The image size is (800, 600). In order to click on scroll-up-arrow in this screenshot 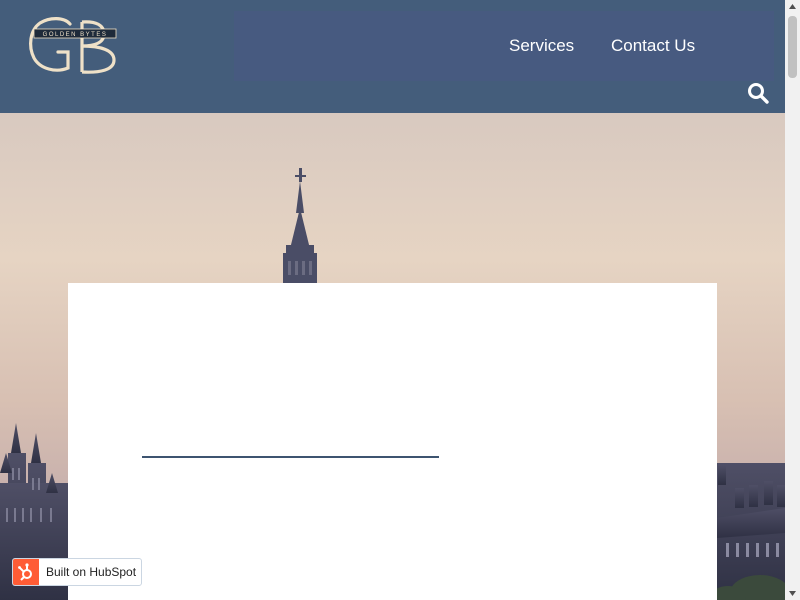, I will do `click(792, 7)`.